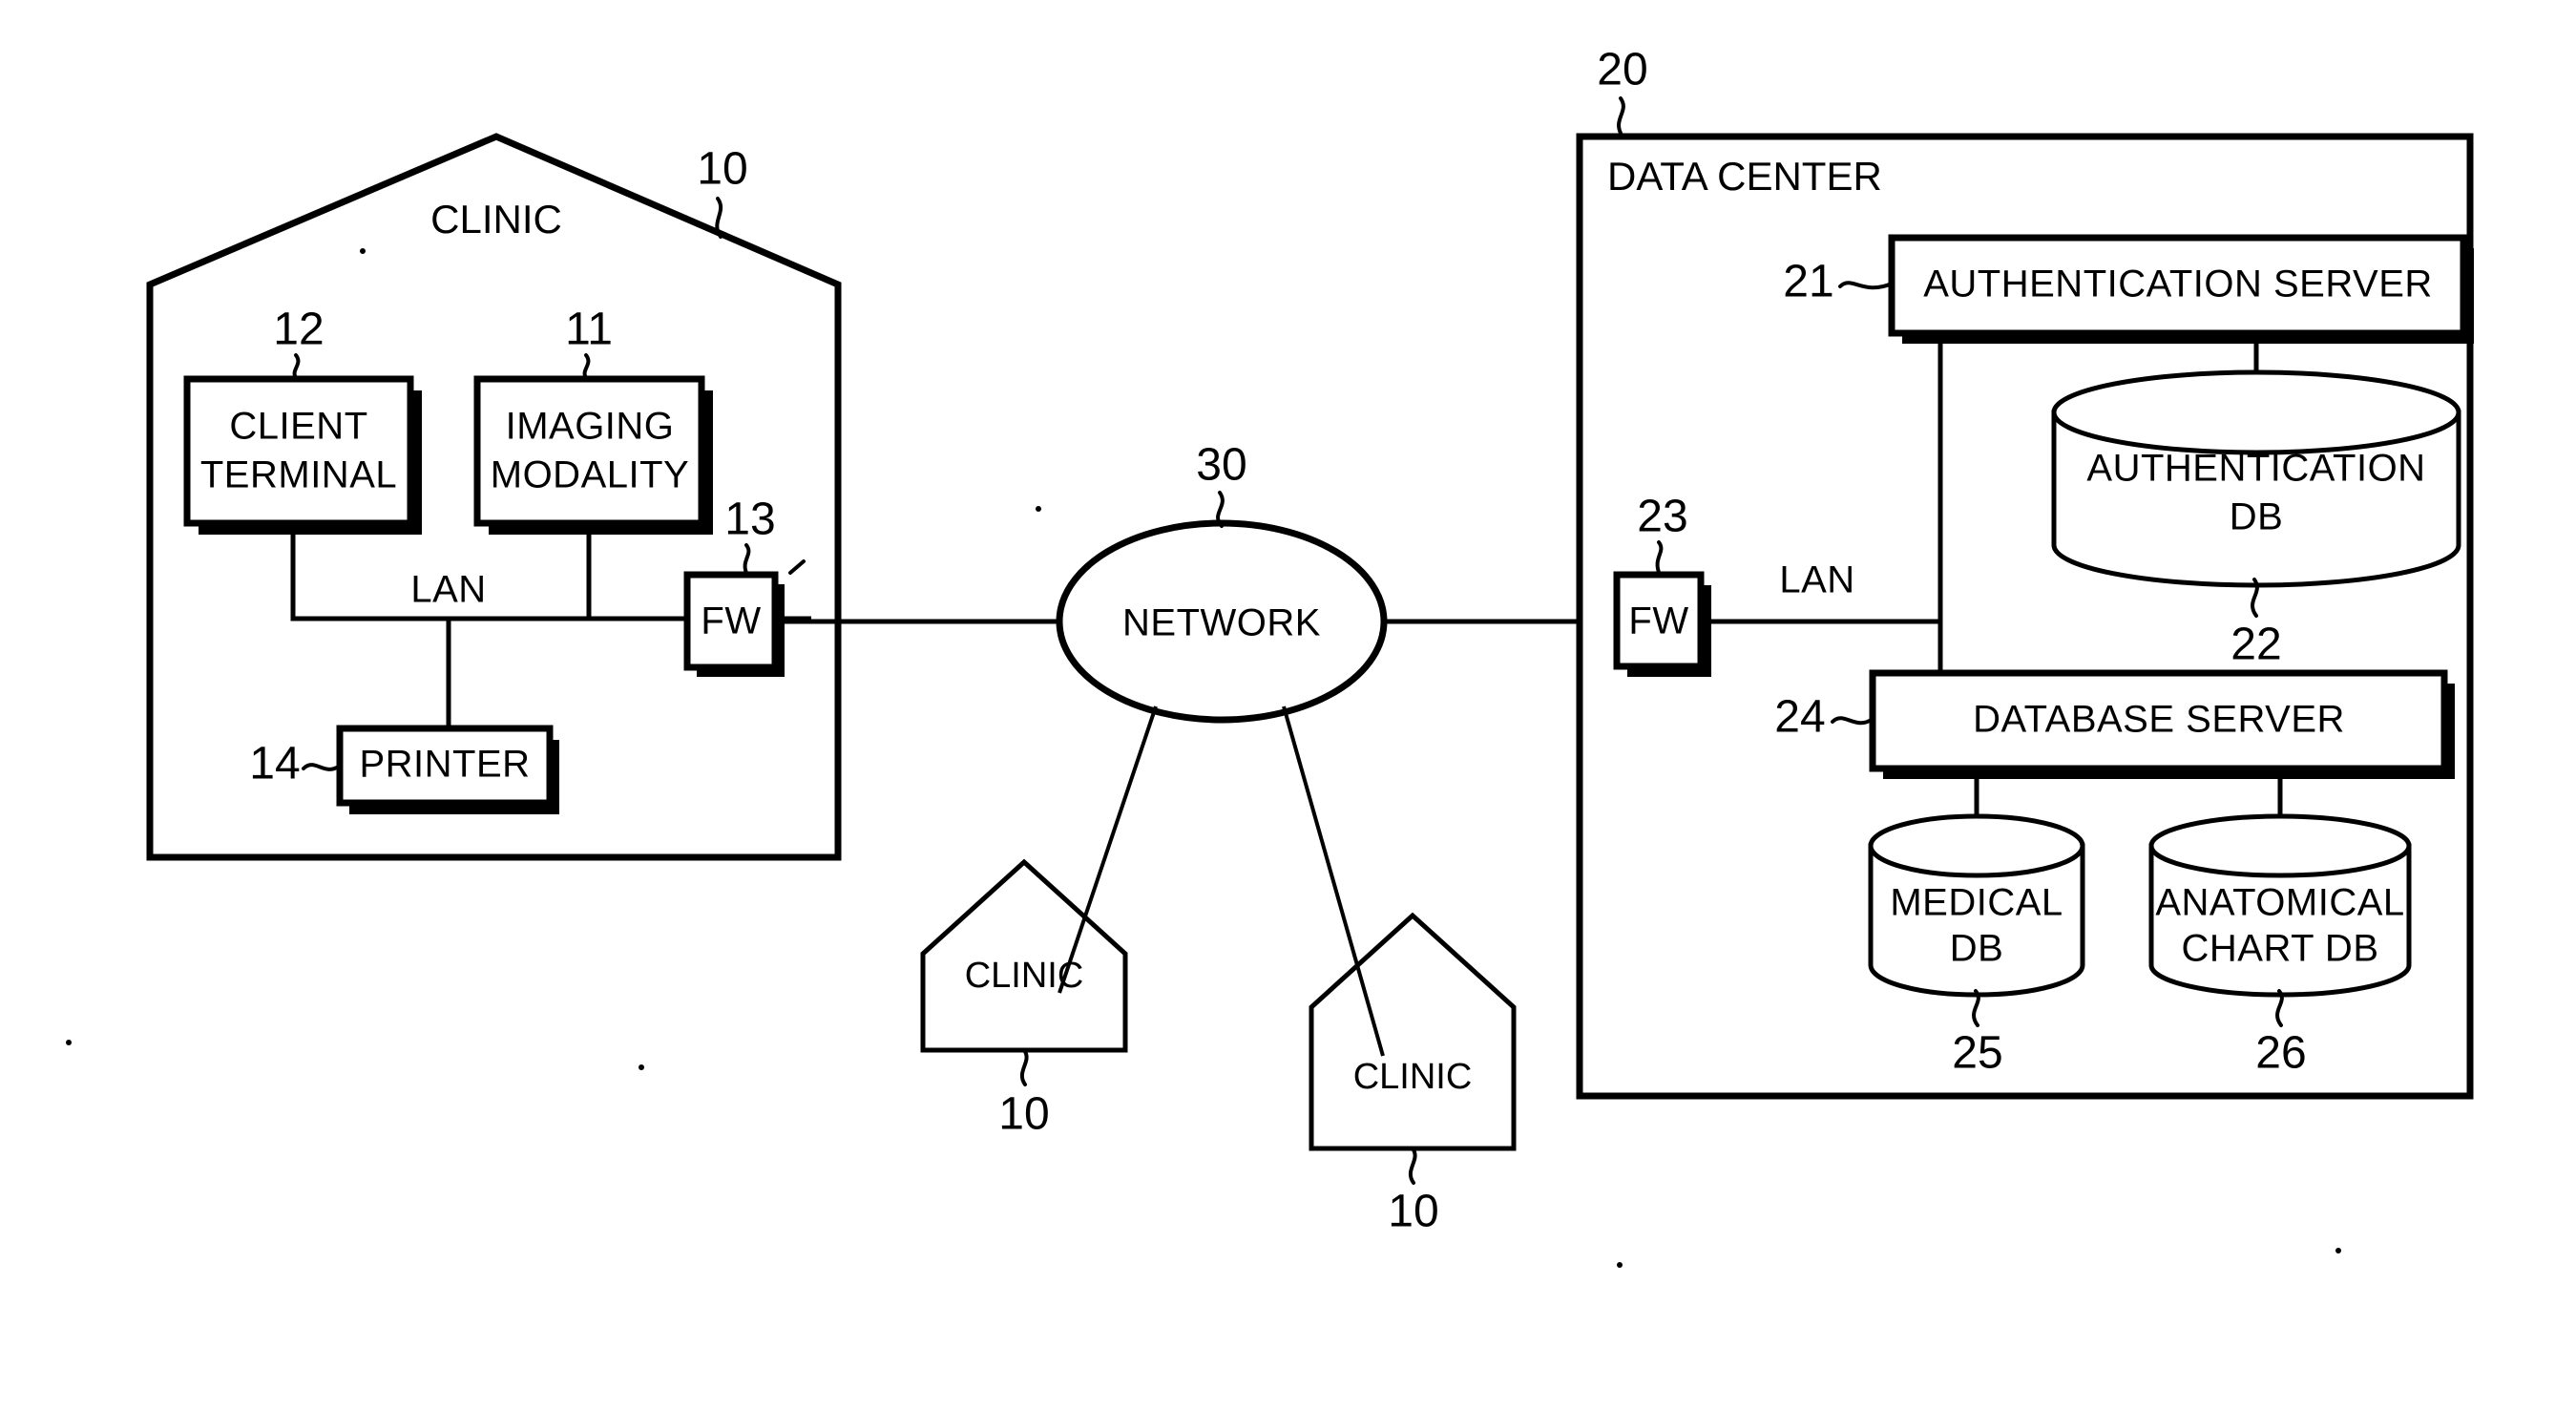 This screenshot has width=2576, height=1411. What do you see at coordinates (448, 590) in the screenshot?
I see `clinic-lan-label: LAN` at bounding box center [448, 590].